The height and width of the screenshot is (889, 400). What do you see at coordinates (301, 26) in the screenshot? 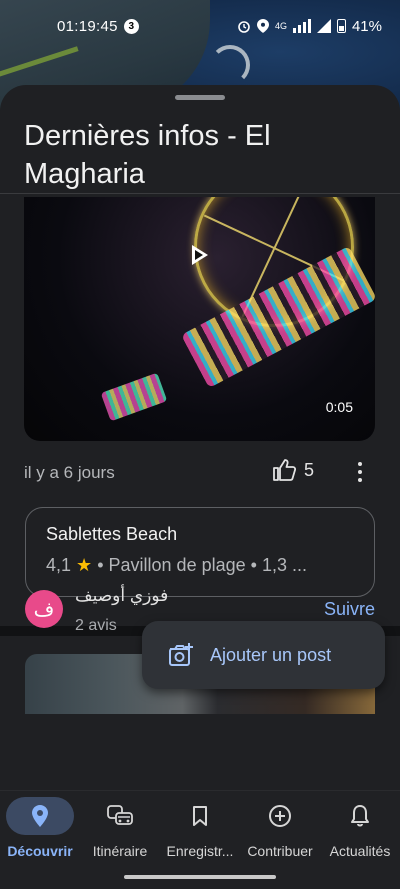
I see `signal-icon` at bounding box center [301, 26].